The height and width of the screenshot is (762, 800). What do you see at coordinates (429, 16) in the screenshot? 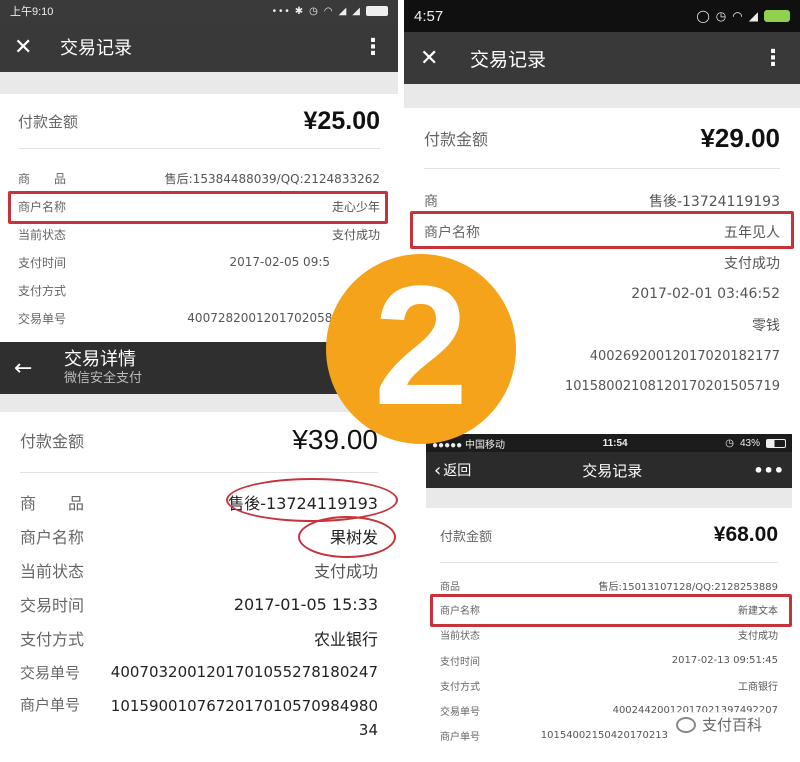
I see `status-time: 4:57` at bounding box center [429, 16].